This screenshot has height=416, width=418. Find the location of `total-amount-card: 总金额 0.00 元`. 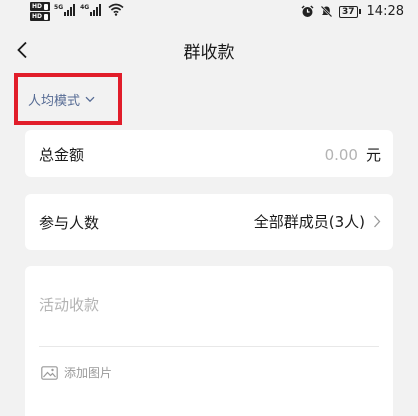

total-amount-card: 总金额 0.00 元 is located at coordinates (209, 153).